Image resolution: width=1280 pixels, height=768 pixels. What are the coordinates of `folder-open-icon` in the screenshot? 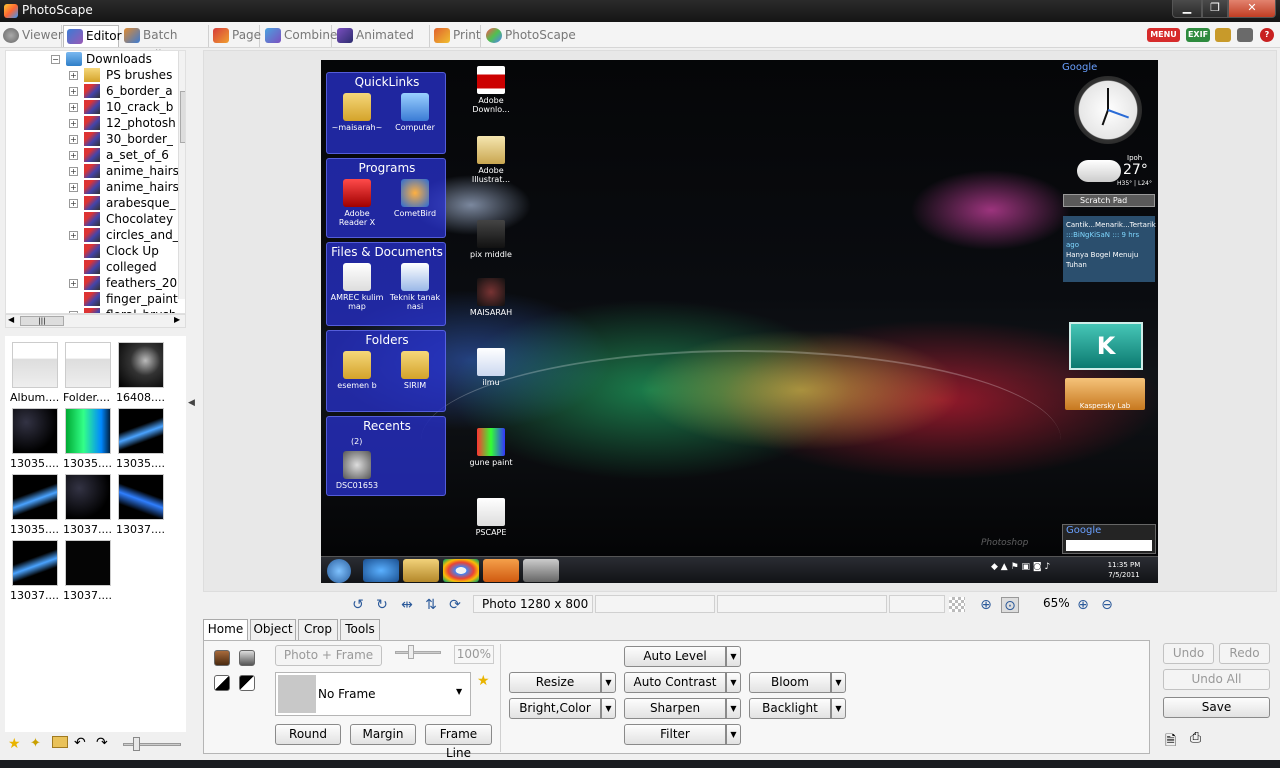 It's located at (60, 742).